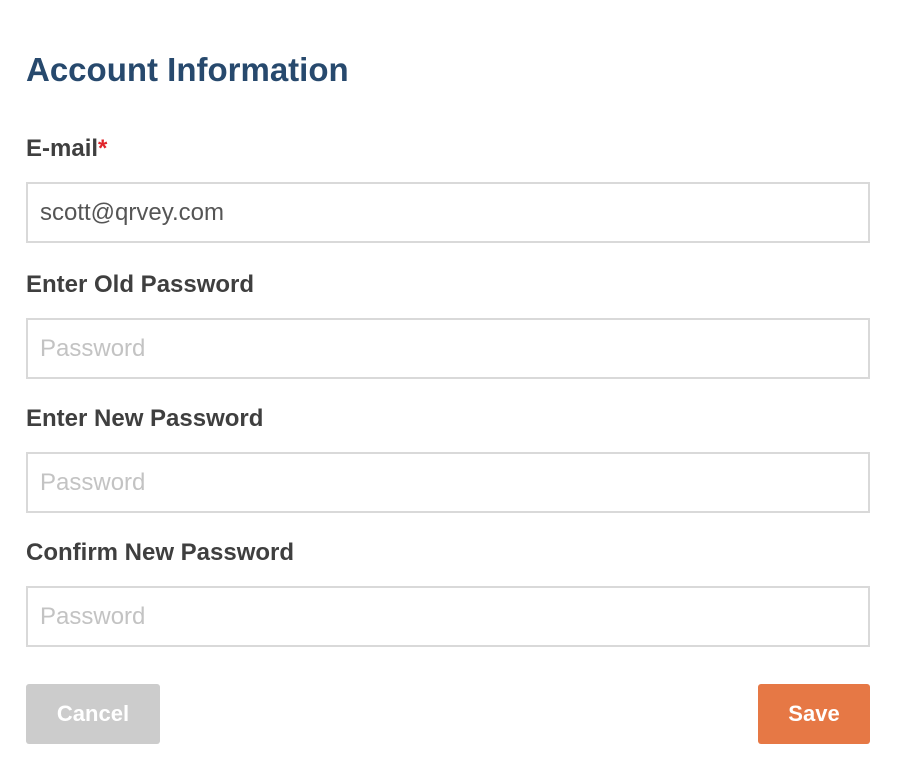 The width and height of the screenshot is (902, 774). I want to click on section-title: Account Information, so click(187, 69).